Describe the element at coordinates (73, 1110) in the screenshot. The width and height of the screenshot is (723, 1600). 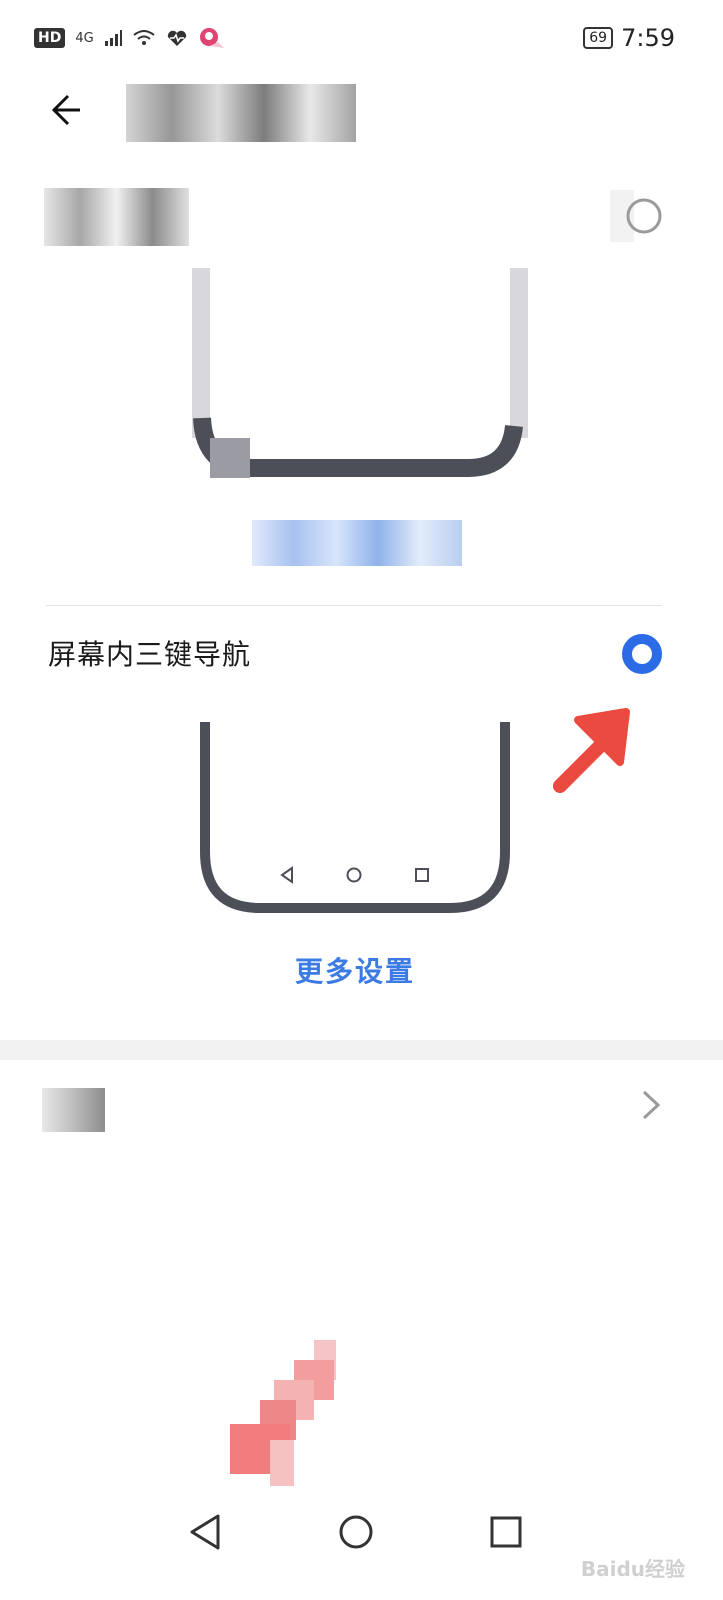
I see `list-row-label-redacted` at that location.